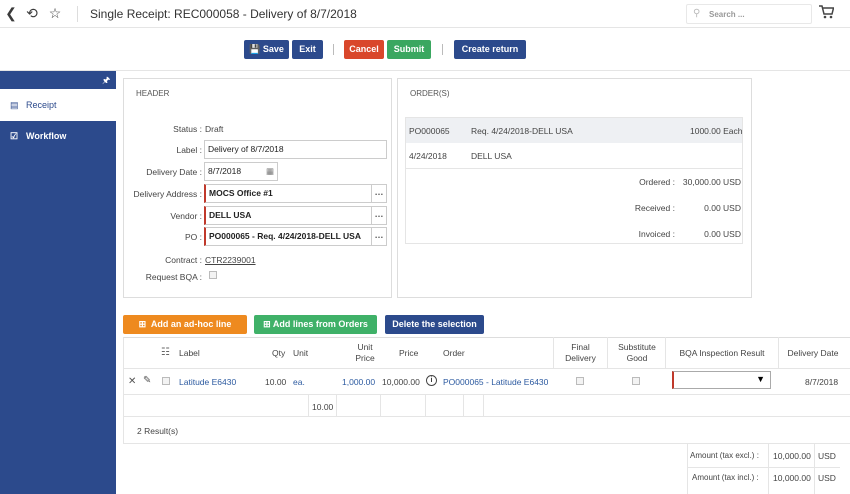  I want to click on order-date: 4/24/2018, so click(428, 156).